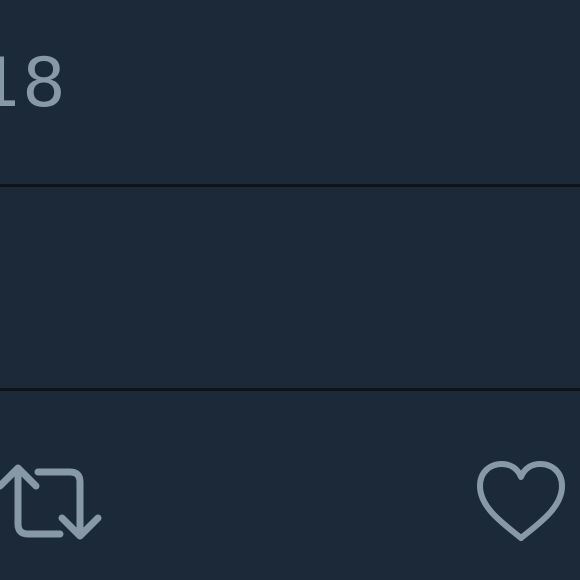 The image size is (580, 580). Describe the element at coordinates (33, 83) in the screenshot. I see `tweet-timestamp: 18` at that location.